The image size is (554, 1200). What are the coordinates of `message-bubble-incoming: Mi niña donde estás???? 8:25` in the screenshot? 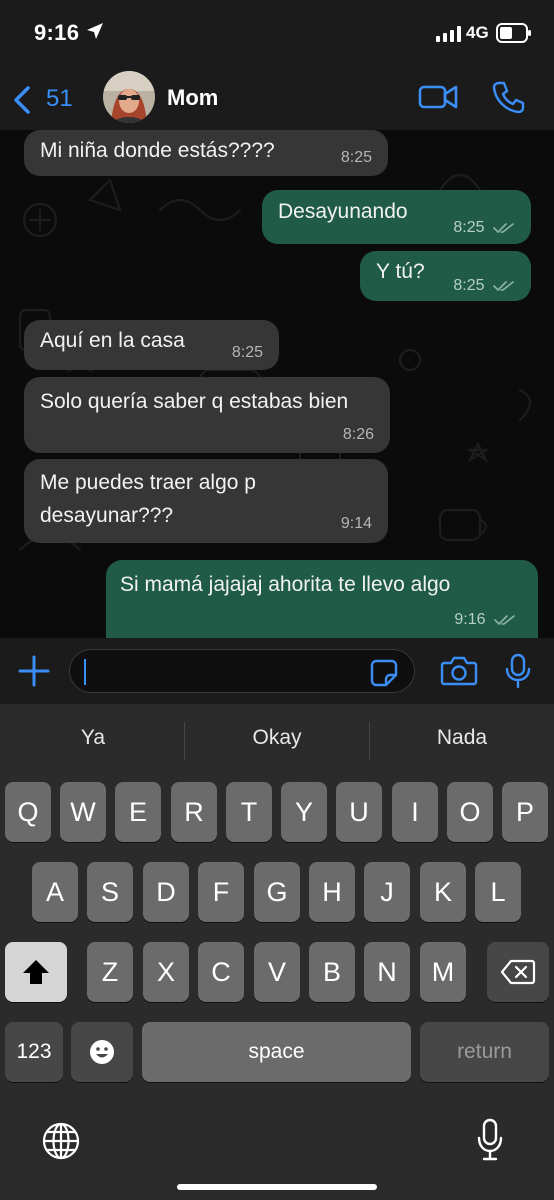 It's located at (206, 153).